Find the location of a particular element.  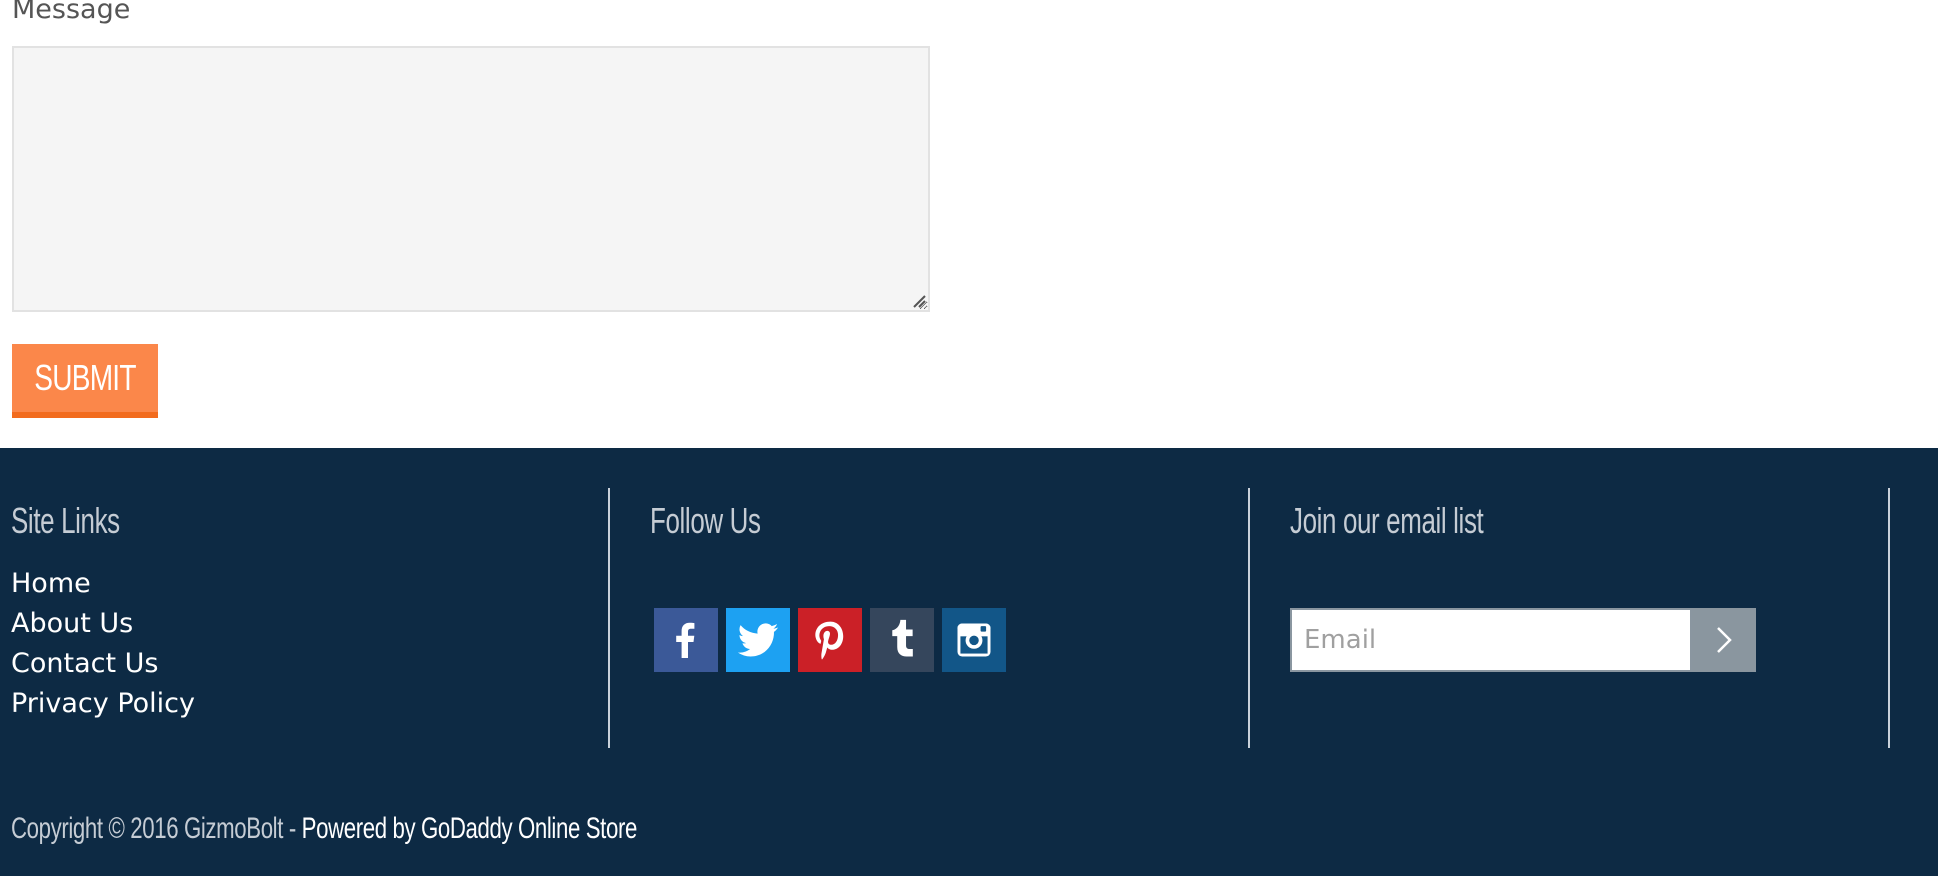

instagram-icon is located at coordinates (974, 640).